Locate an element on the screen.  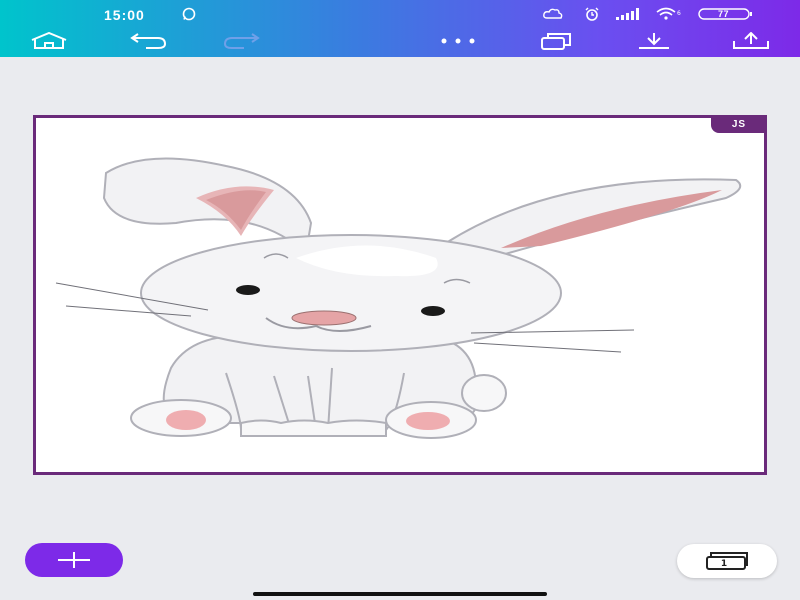
battery-level: 77 is located at coordinates (724, 14).